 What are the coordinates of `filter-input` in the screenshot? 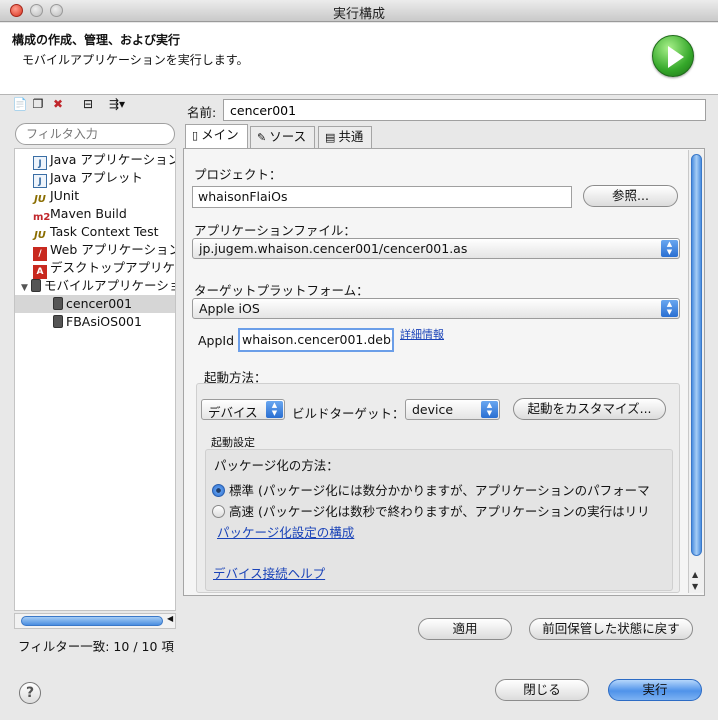 It's located at (95, 134).